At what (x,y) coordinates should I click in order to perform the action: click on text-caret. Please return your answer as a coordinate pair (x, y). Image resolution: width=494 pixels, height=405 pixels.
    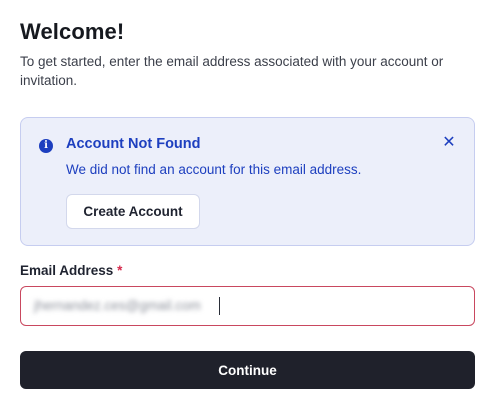
    Looking at the image, I should click on (219, 306).